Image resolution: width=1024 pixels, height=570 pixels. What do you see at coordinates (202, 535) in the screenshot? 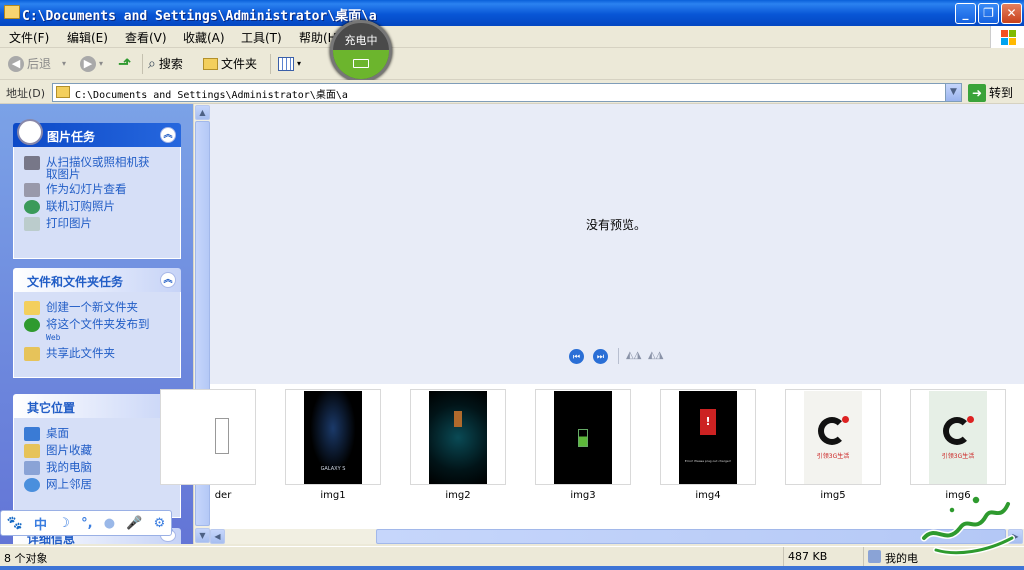
I see `scroll-down-icon: ▼` at bounding box center [202, 535].